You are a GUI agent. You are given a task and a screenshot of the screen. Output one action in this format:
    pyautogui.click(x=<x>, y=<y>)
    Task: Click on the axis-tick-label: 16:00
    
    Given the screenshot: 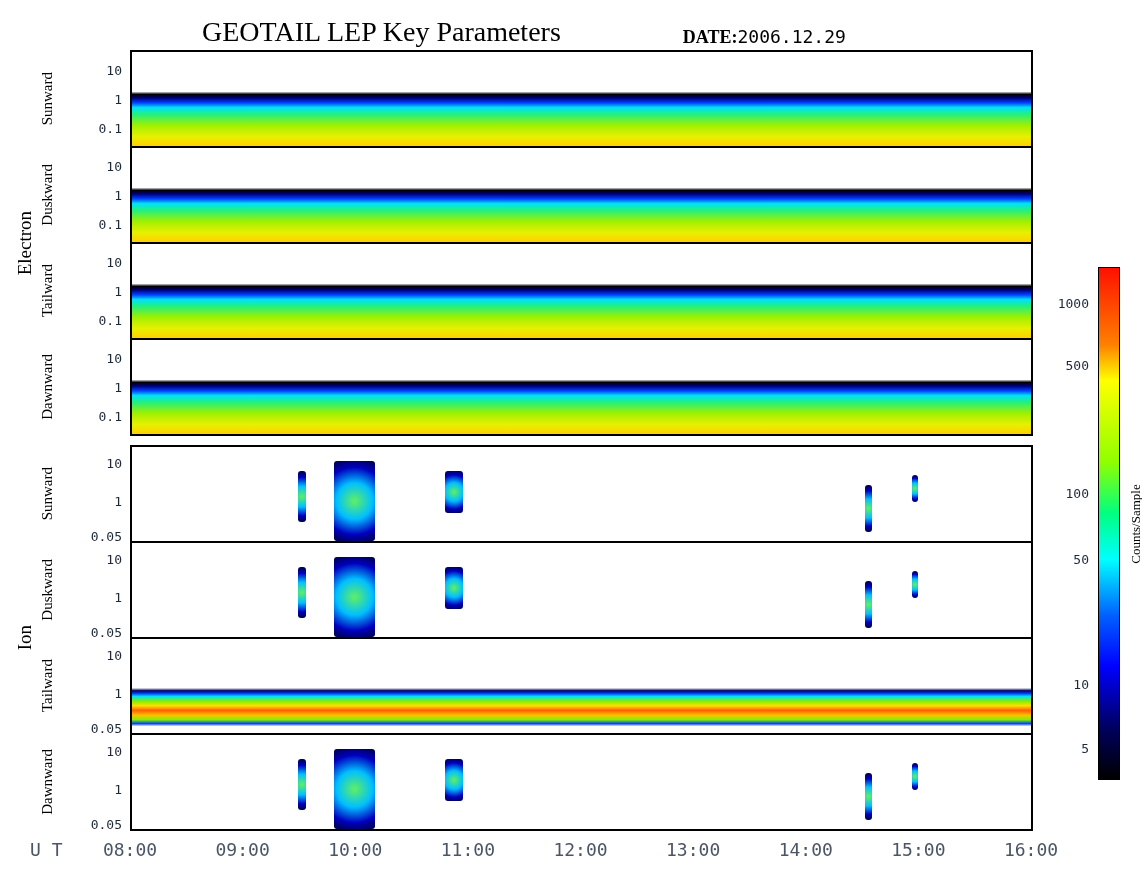 What is the action you would take?
    pyautogui.click(x=1031, y=850)
    